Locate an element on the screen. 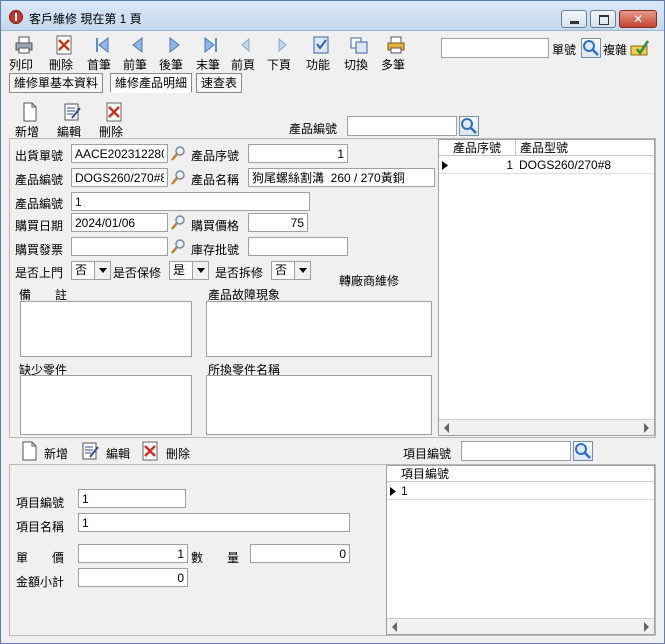  stock-batch-label: 庫存批號 is located at coordinates (215, 250).